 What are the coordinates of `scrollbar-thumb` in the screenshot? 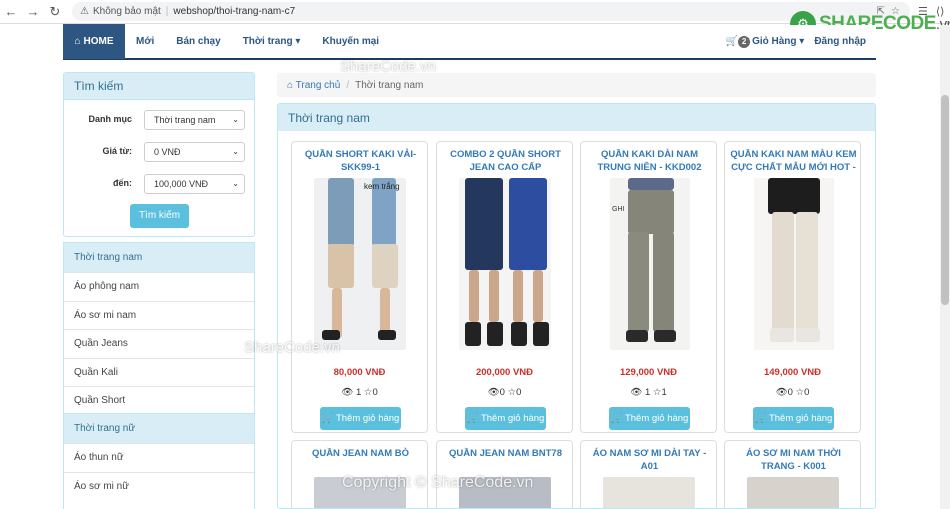 It's located at (945, 200).